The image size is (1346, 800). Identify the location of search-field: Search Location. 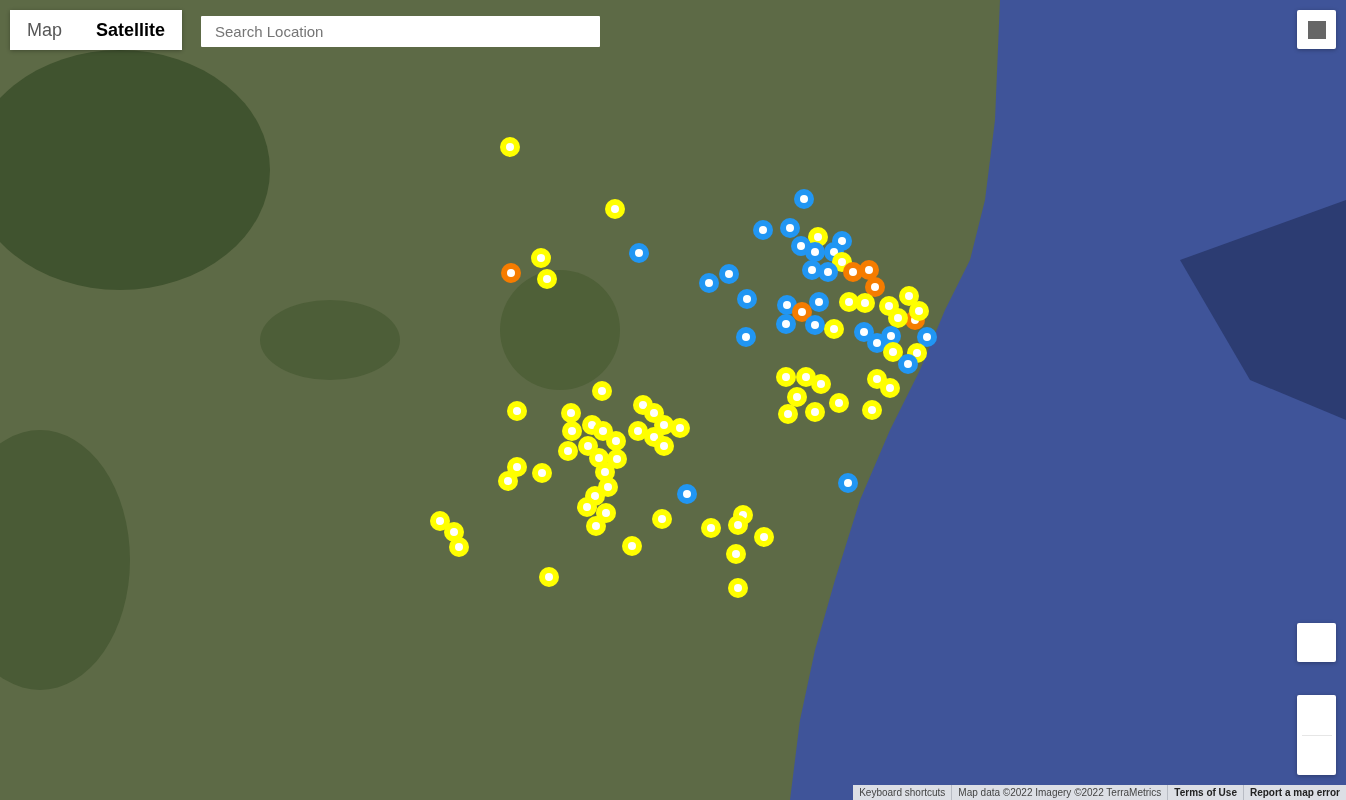
(400, 31).